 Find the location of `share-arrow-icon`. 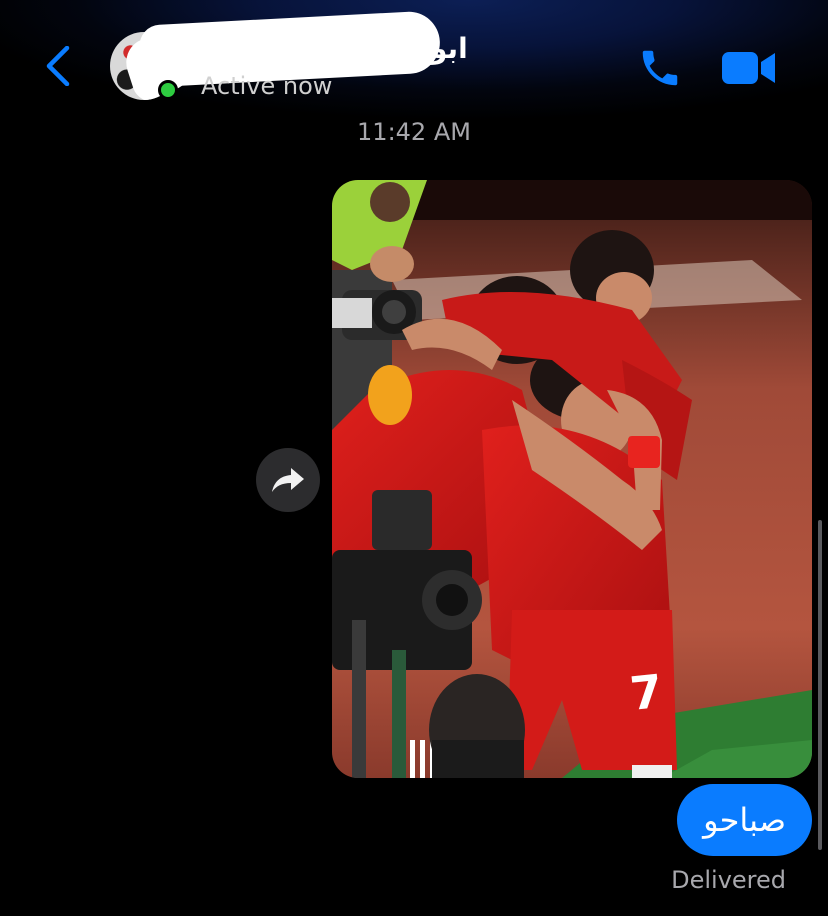

share-arrow-icon is located at coordinates (288, 480).